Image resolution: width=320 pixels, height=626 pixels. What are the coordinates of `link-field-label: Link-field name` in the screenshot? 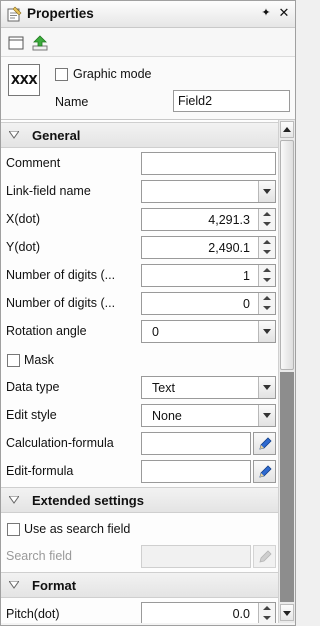 It's located at (48, 191).